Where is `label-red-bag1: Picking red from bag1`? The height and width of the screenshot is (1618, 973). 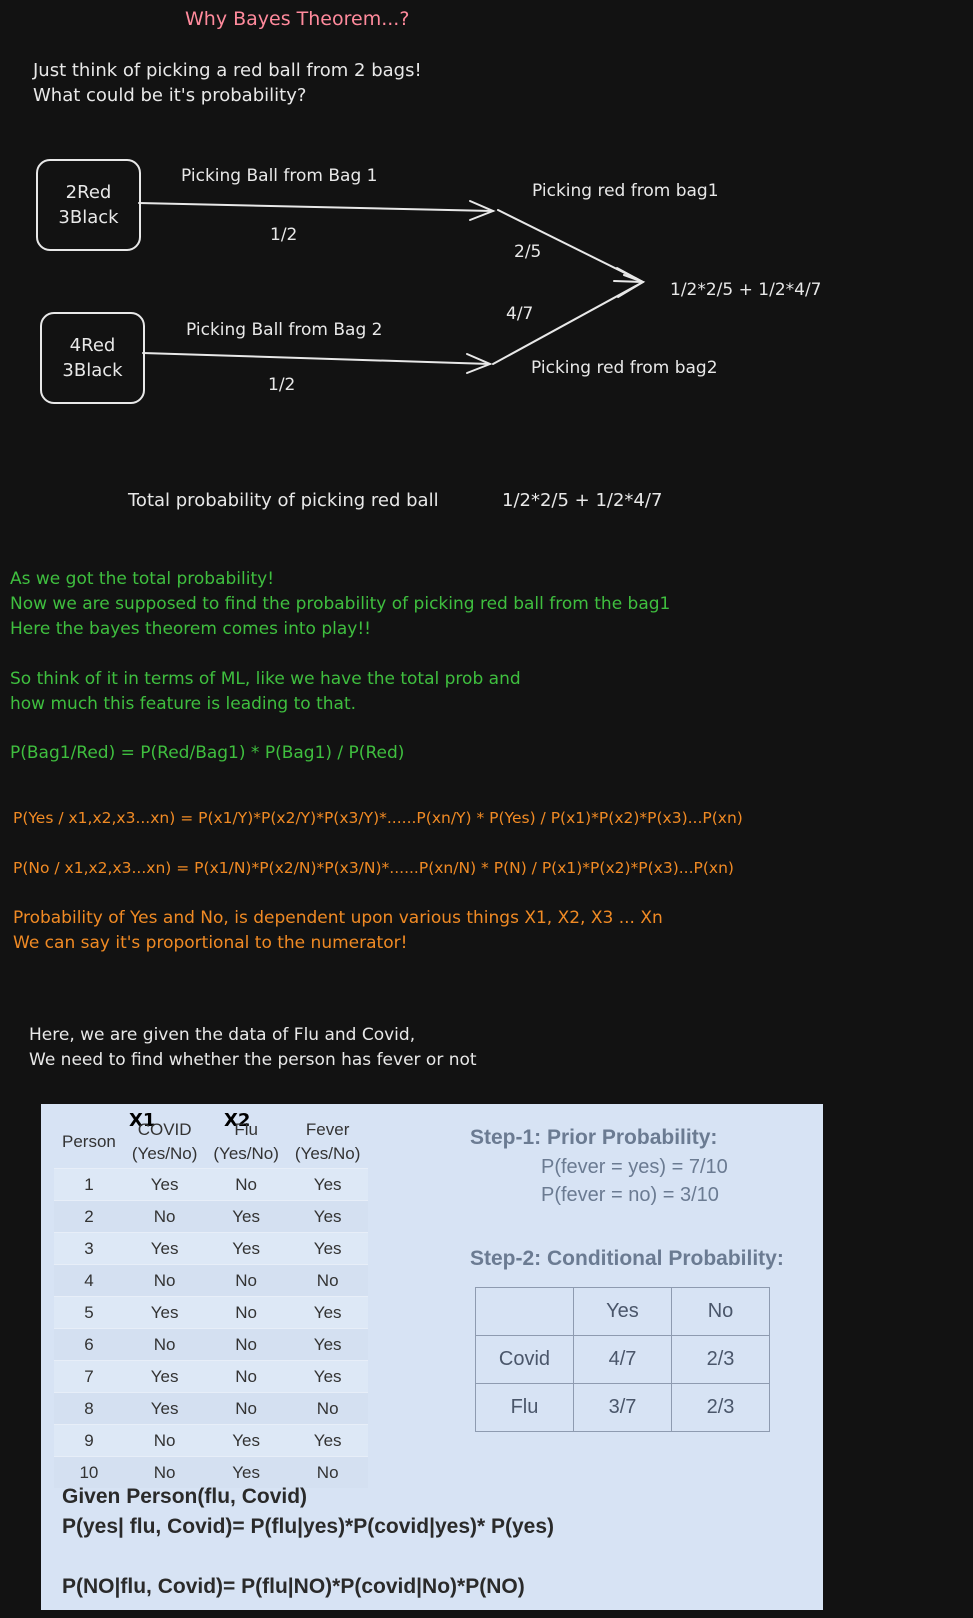
label-red-bag1: Picking red from bag1 is located at coordinates (625, 191).